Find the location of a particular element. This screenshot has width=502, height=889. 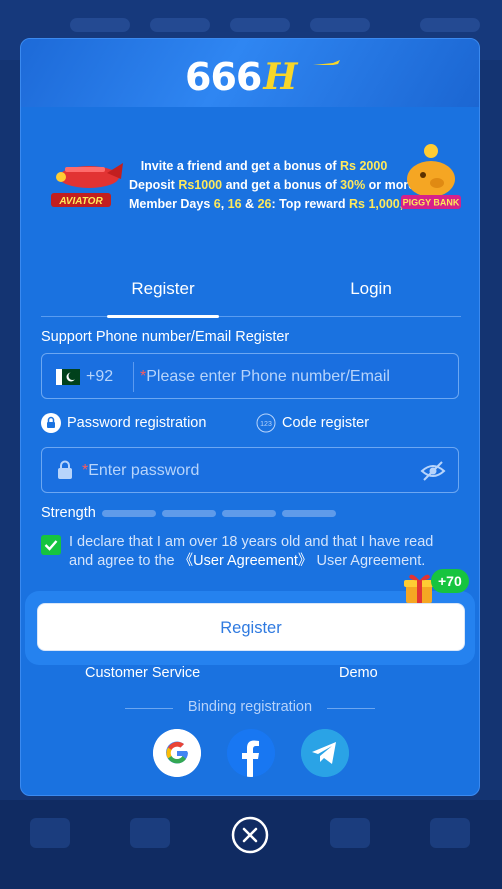

phone-placeholder-text: Please enter Phone number/Email is located at coordinates (268, 376).